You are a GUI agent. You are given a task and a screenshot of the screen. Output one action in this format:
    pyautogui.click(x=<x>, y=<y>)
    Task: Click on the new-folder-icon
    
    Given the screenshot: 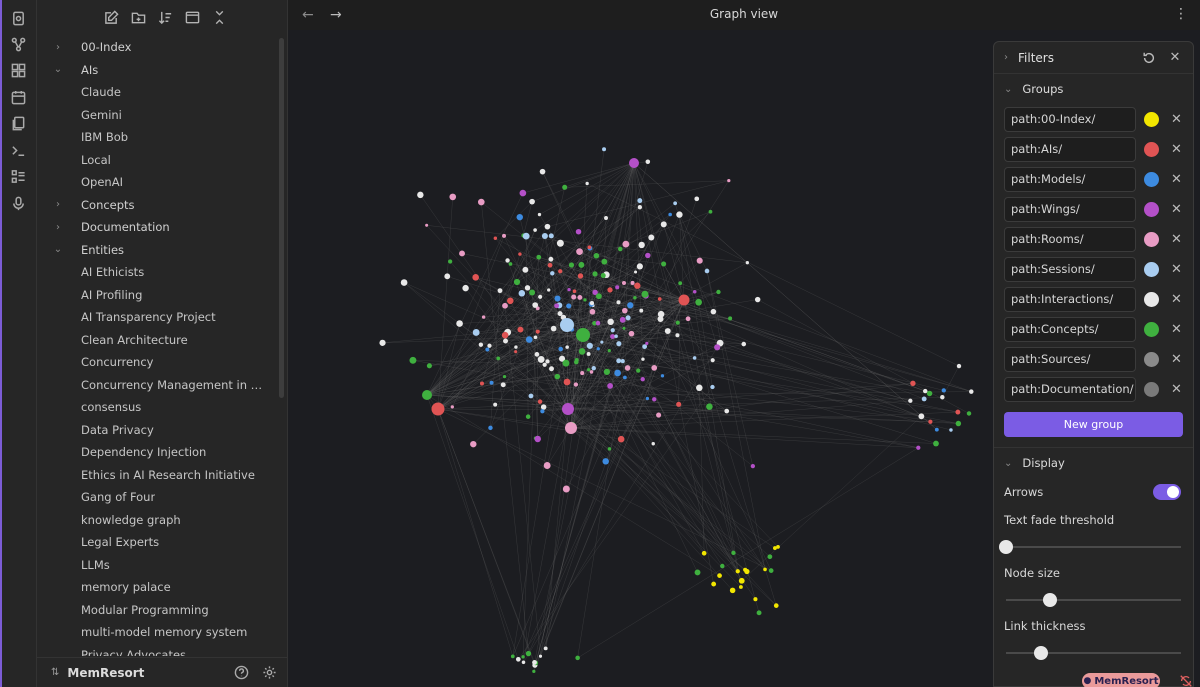 What is the action you would take?
    pyautogui.click(x=138, y=17)
    